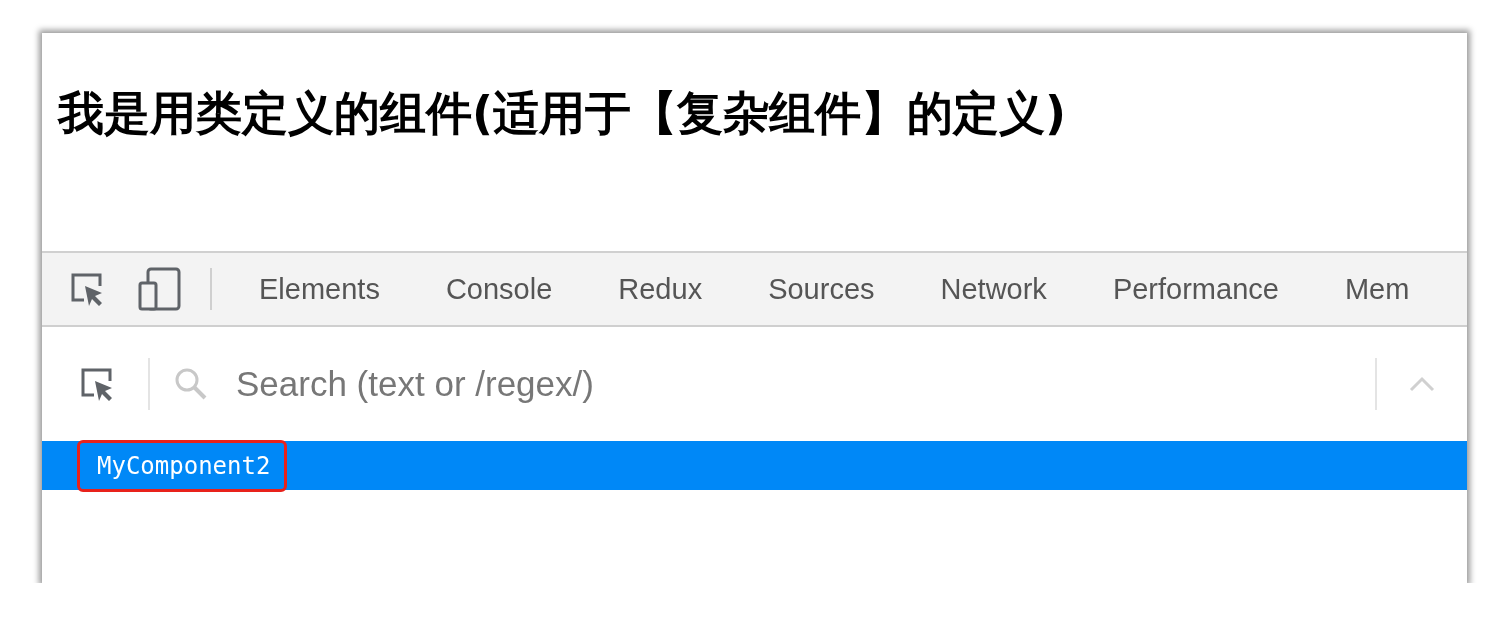 This screenshot has width=1512, height=618. I want to click on panel-tab: Redux, so click(660, 289).